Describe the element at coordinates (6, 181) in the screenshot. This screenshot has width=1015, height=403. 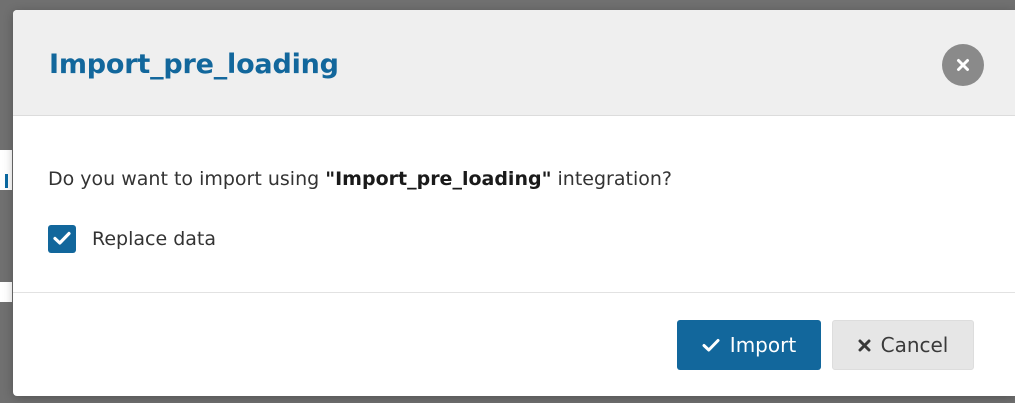
I see `background-page-mark` at that location.